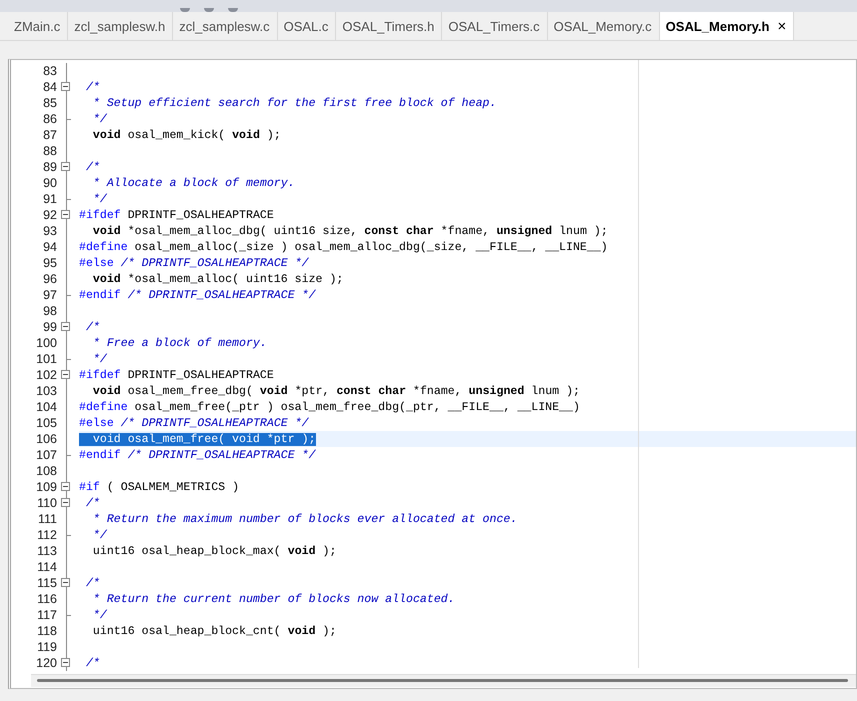 The height and width of the screenshot is (701, 857). What do you see at coordinates (46, 631) in the screenshot?
I see `line-number: 118` at bounding box center [46, 631].